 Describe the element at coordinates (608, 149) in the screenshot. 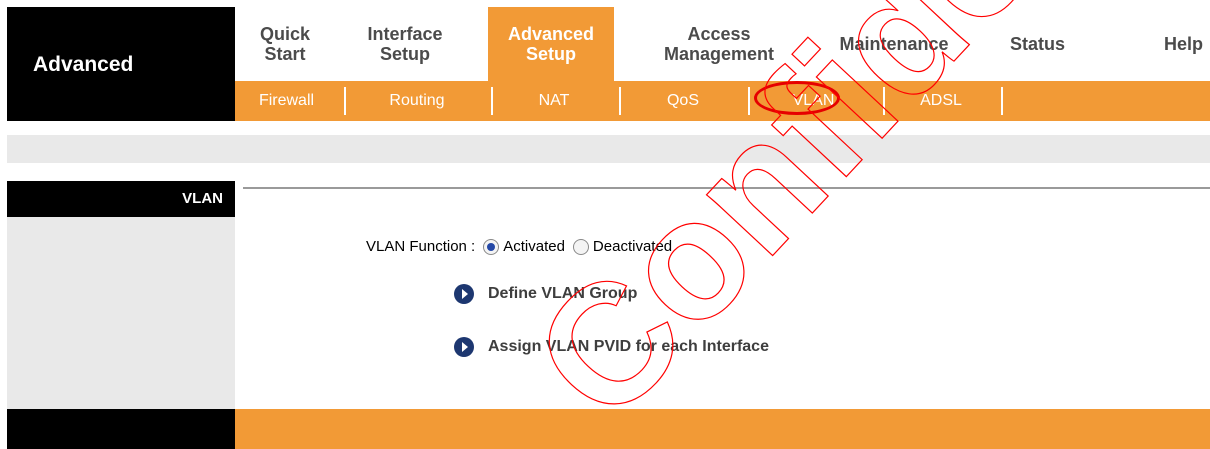

I see `header-band` at that location.